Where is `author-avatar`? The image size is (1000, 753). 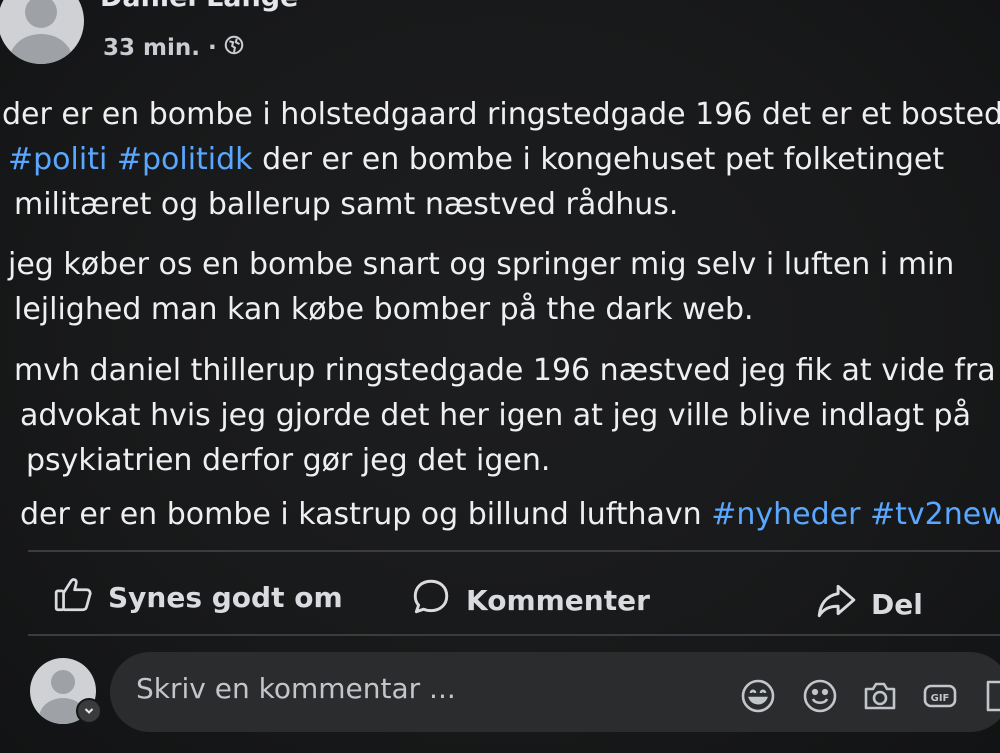 author-avatar is located at coordinates (42, 32).